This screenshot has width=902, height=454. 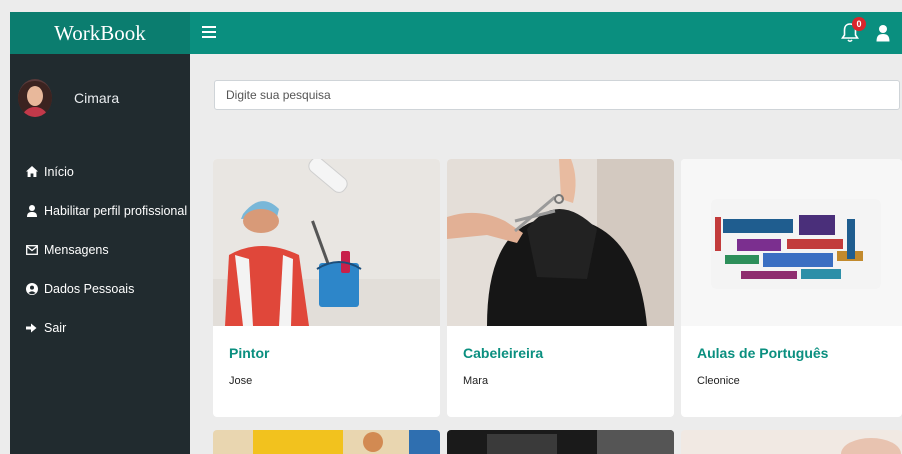 I want to click on card-subtitle: Mara, so click(x=476, y=381).